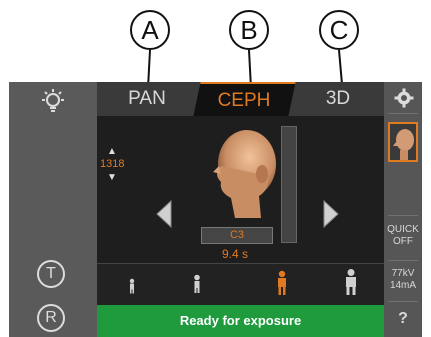 Image resolution: width=431 pixels, height=337 pixels. I want to click on left-arrow-button, so click(164, 216).